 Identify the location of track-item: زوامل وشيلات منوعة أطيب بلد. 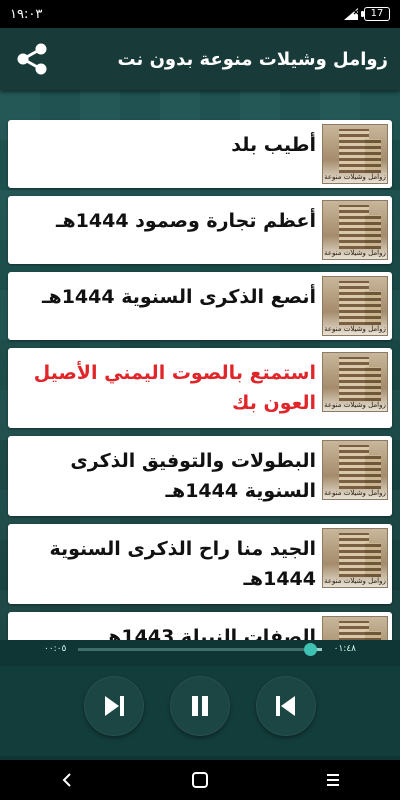
(200, 154).